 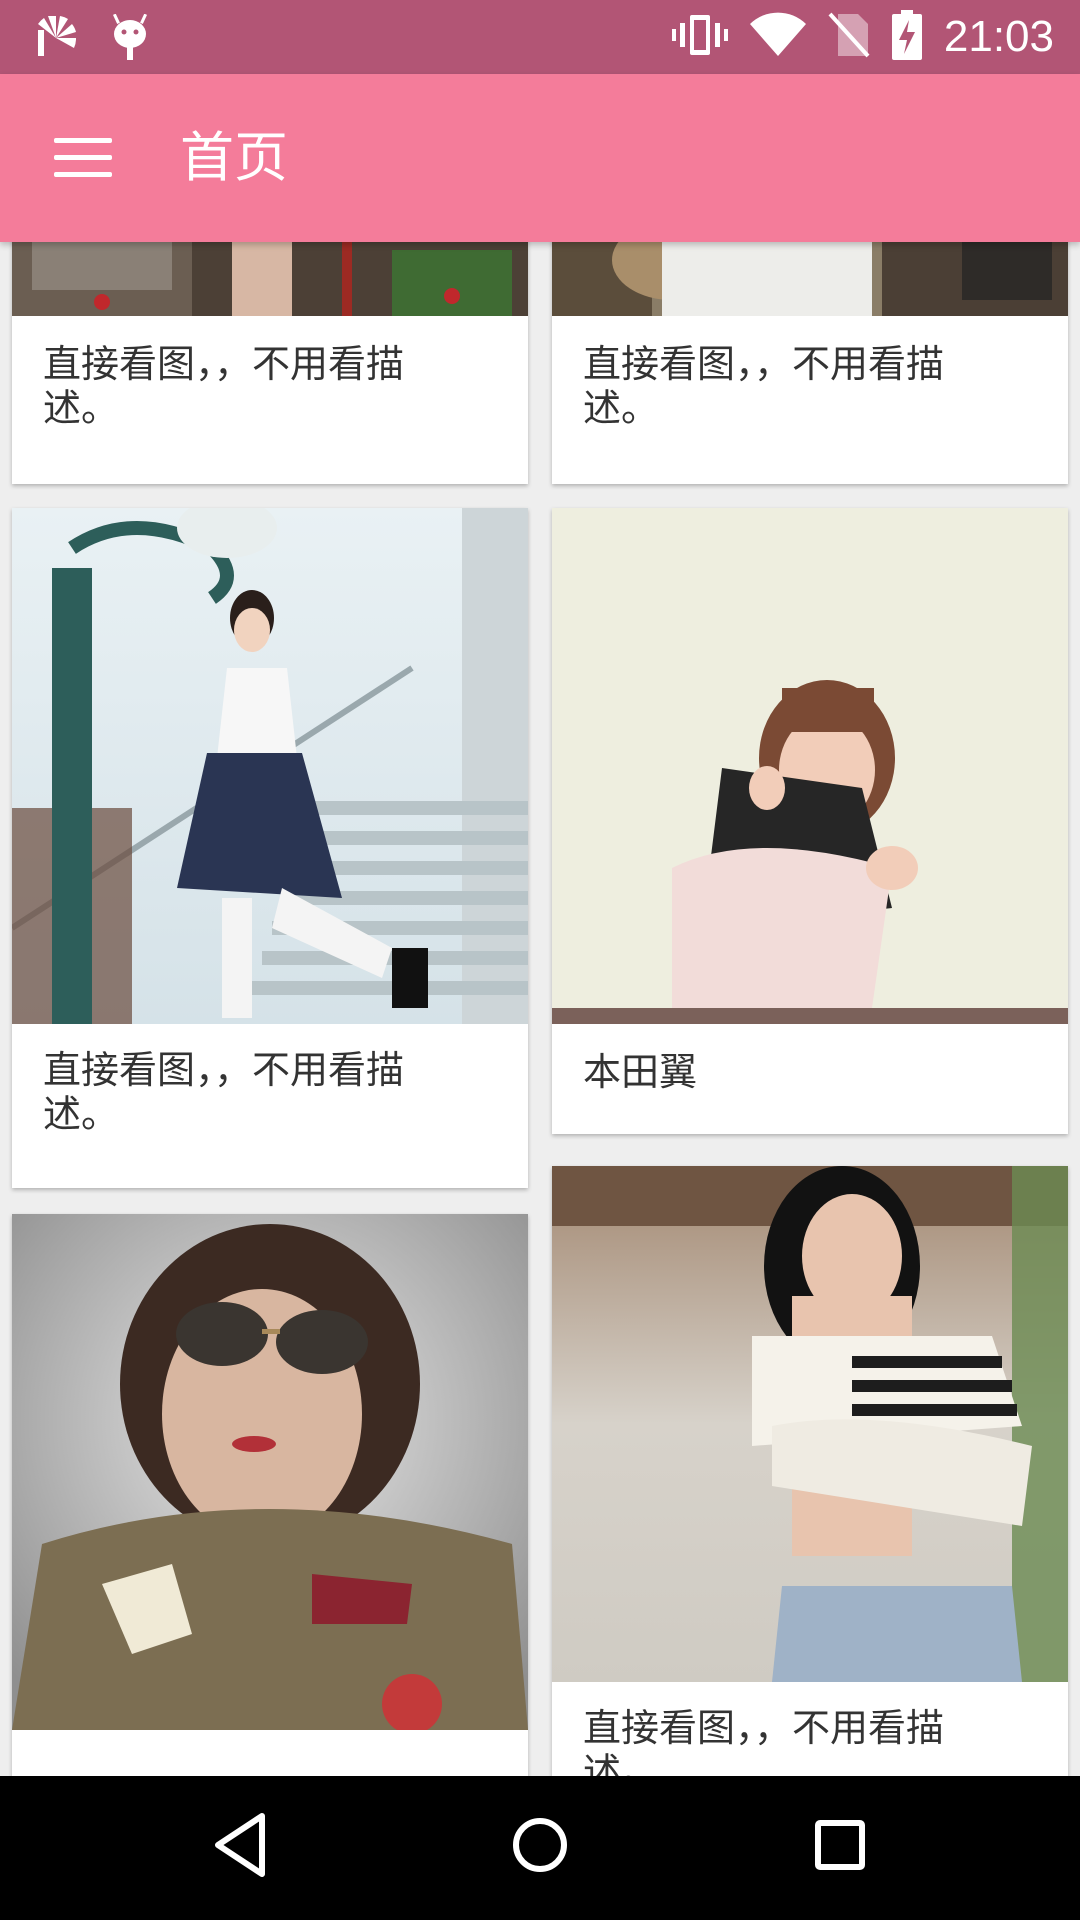 I want to click on vibrate-icon, so click(x=699, y=37).